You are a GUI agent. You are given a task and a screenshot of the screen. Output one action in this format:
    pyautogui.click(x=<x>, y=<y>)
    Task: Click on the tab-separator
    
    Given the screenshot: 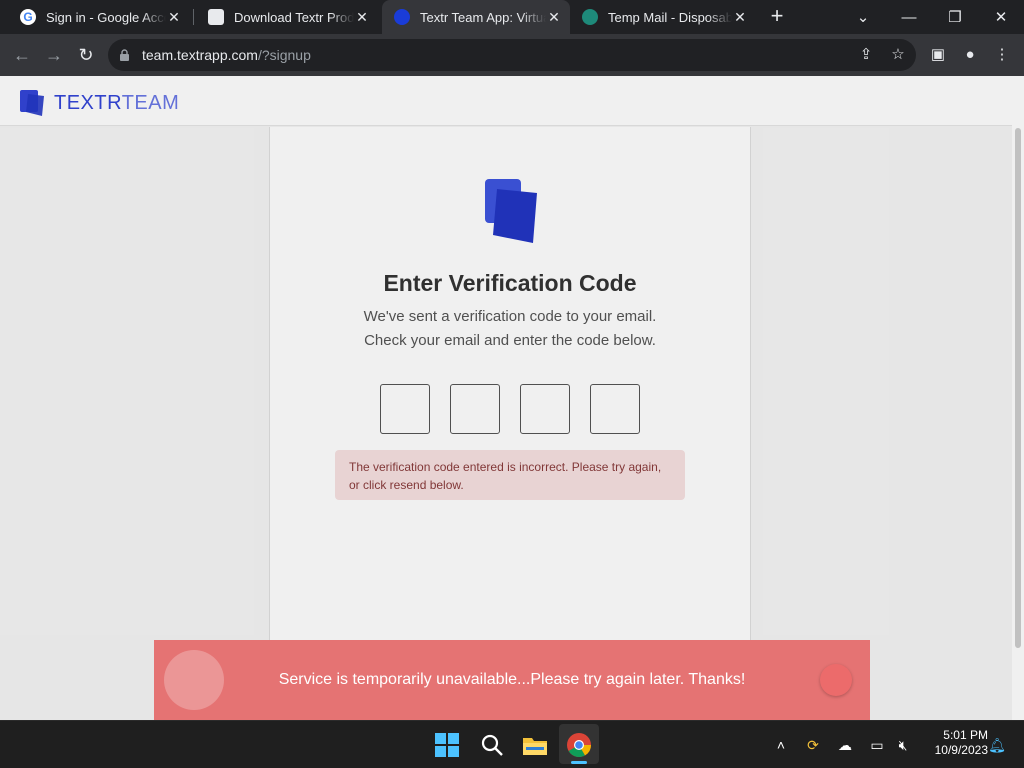 What is the action you would take?
    pyautogui.click(x=193, y=17)
    